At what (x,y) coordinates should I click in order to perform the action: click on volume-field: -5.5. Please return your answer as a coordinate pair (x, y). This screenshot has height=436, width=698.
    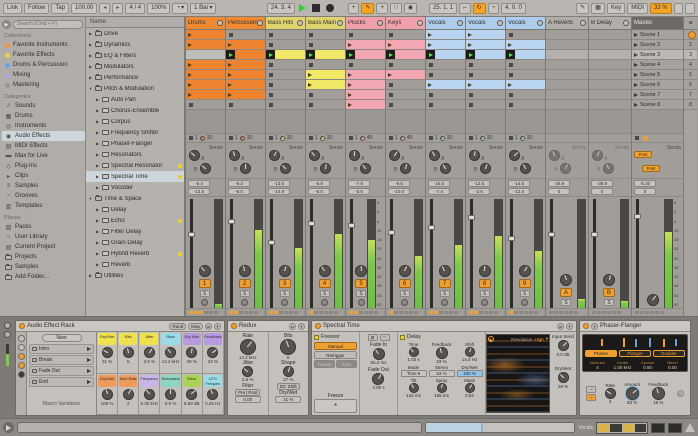
    Looking at the image, I should click on (359, 191).